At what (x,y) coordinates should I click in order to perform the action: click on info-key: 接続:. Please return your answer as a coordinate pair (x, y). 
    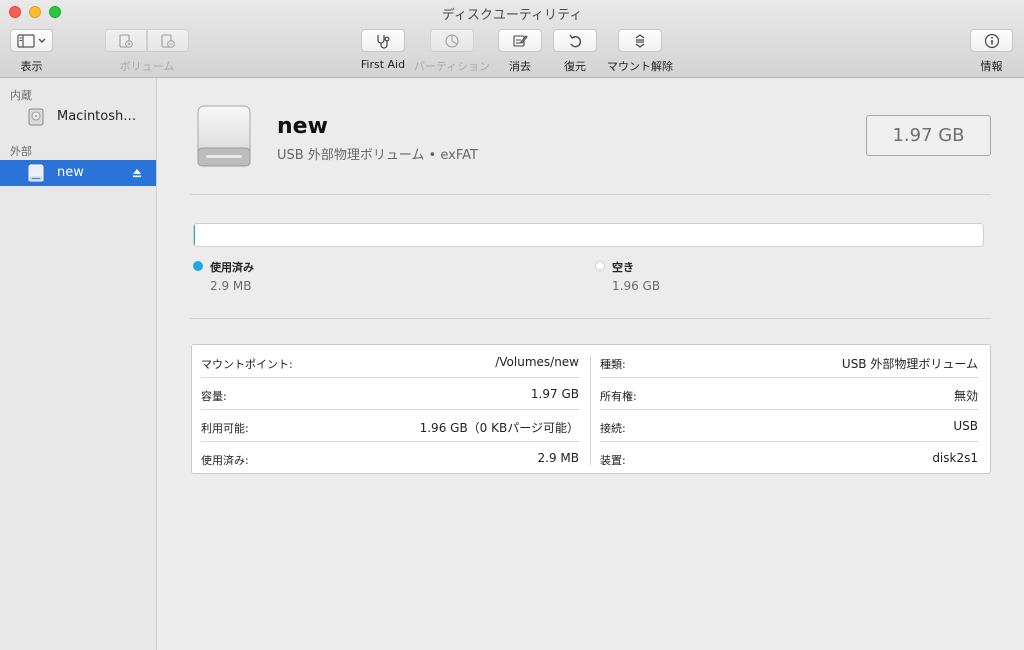
    Looking at the image, I should click on (613, 428).